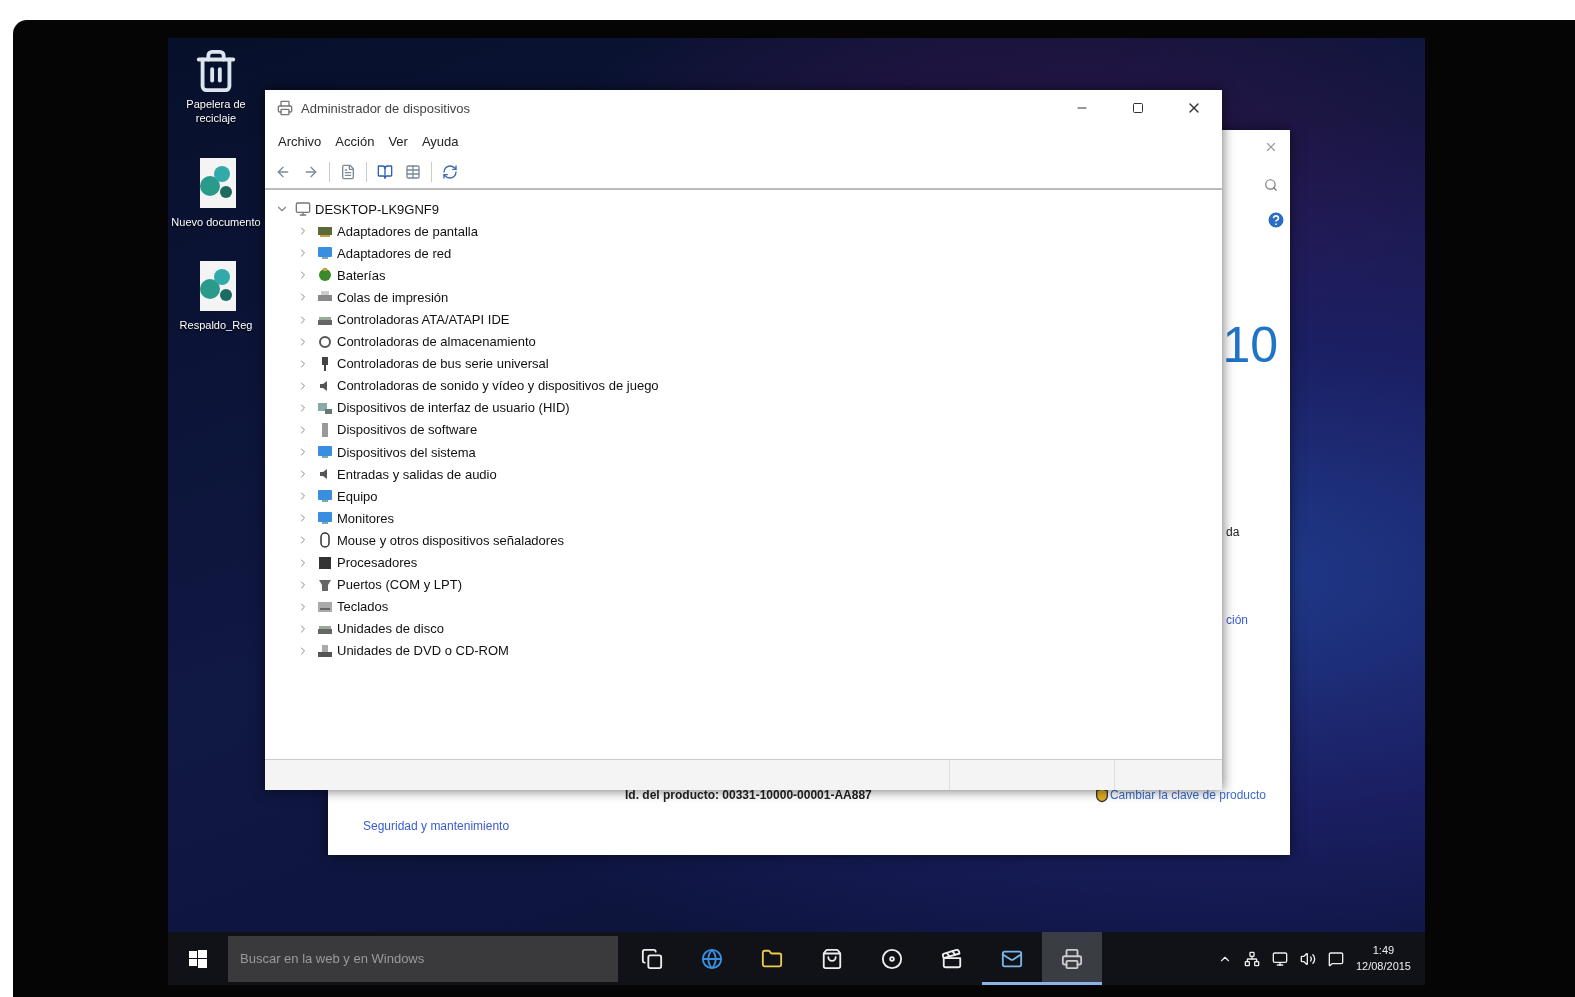 Image resolution: width=1575 pixels, height=997 pixels. What do you see at coordinates (1276, 220) in the screenshot?
I see `help-icon` at bounding box center [1276, 220].